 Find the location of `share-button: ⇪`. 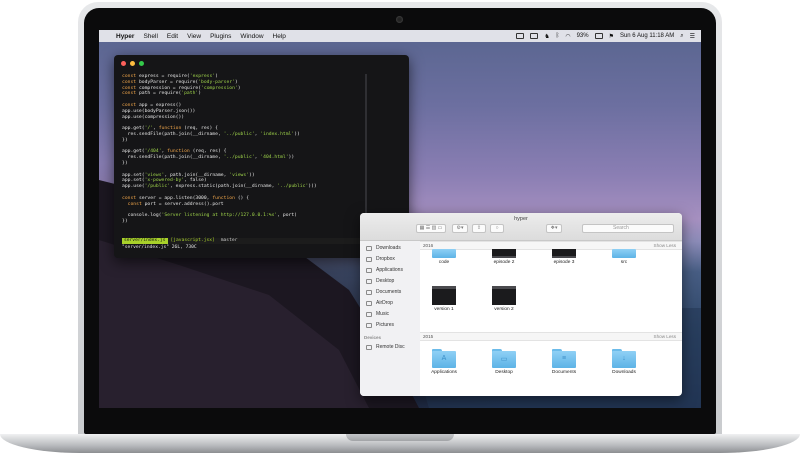

share-button: ⇪ is located at coordinates (479, 228).